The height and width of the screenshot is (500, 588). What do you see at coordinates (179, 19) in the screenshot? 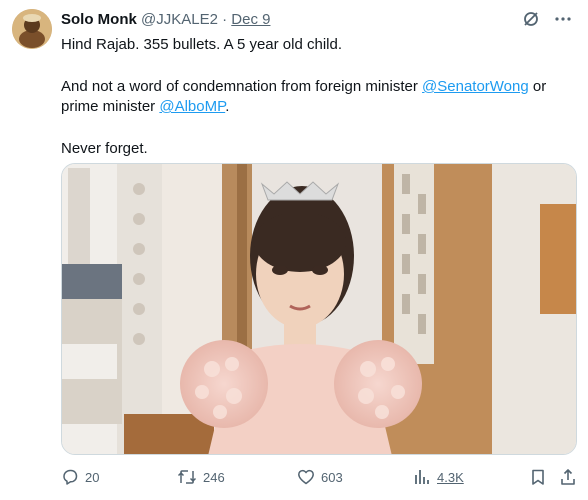
I see `author-handle: @JJKALE2` at bounding box center [179, 19].